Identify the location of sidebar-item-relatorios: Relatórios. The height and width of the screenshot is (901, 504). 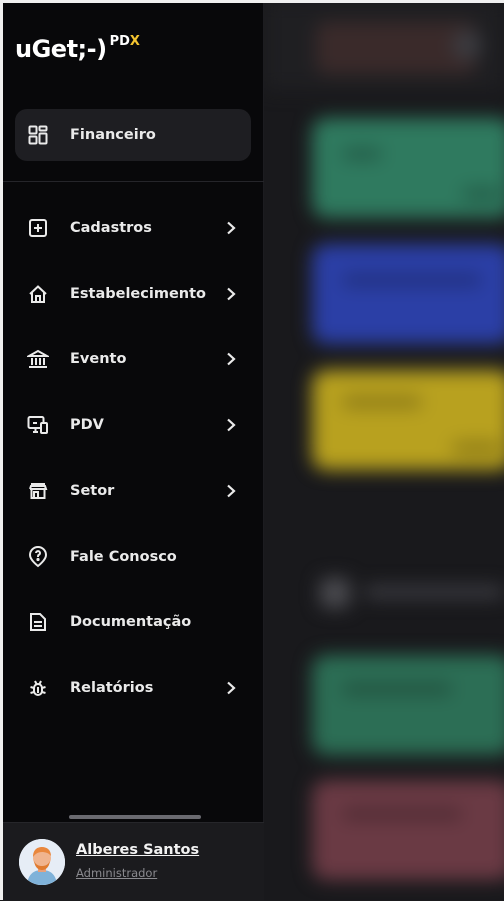
(133, 688).